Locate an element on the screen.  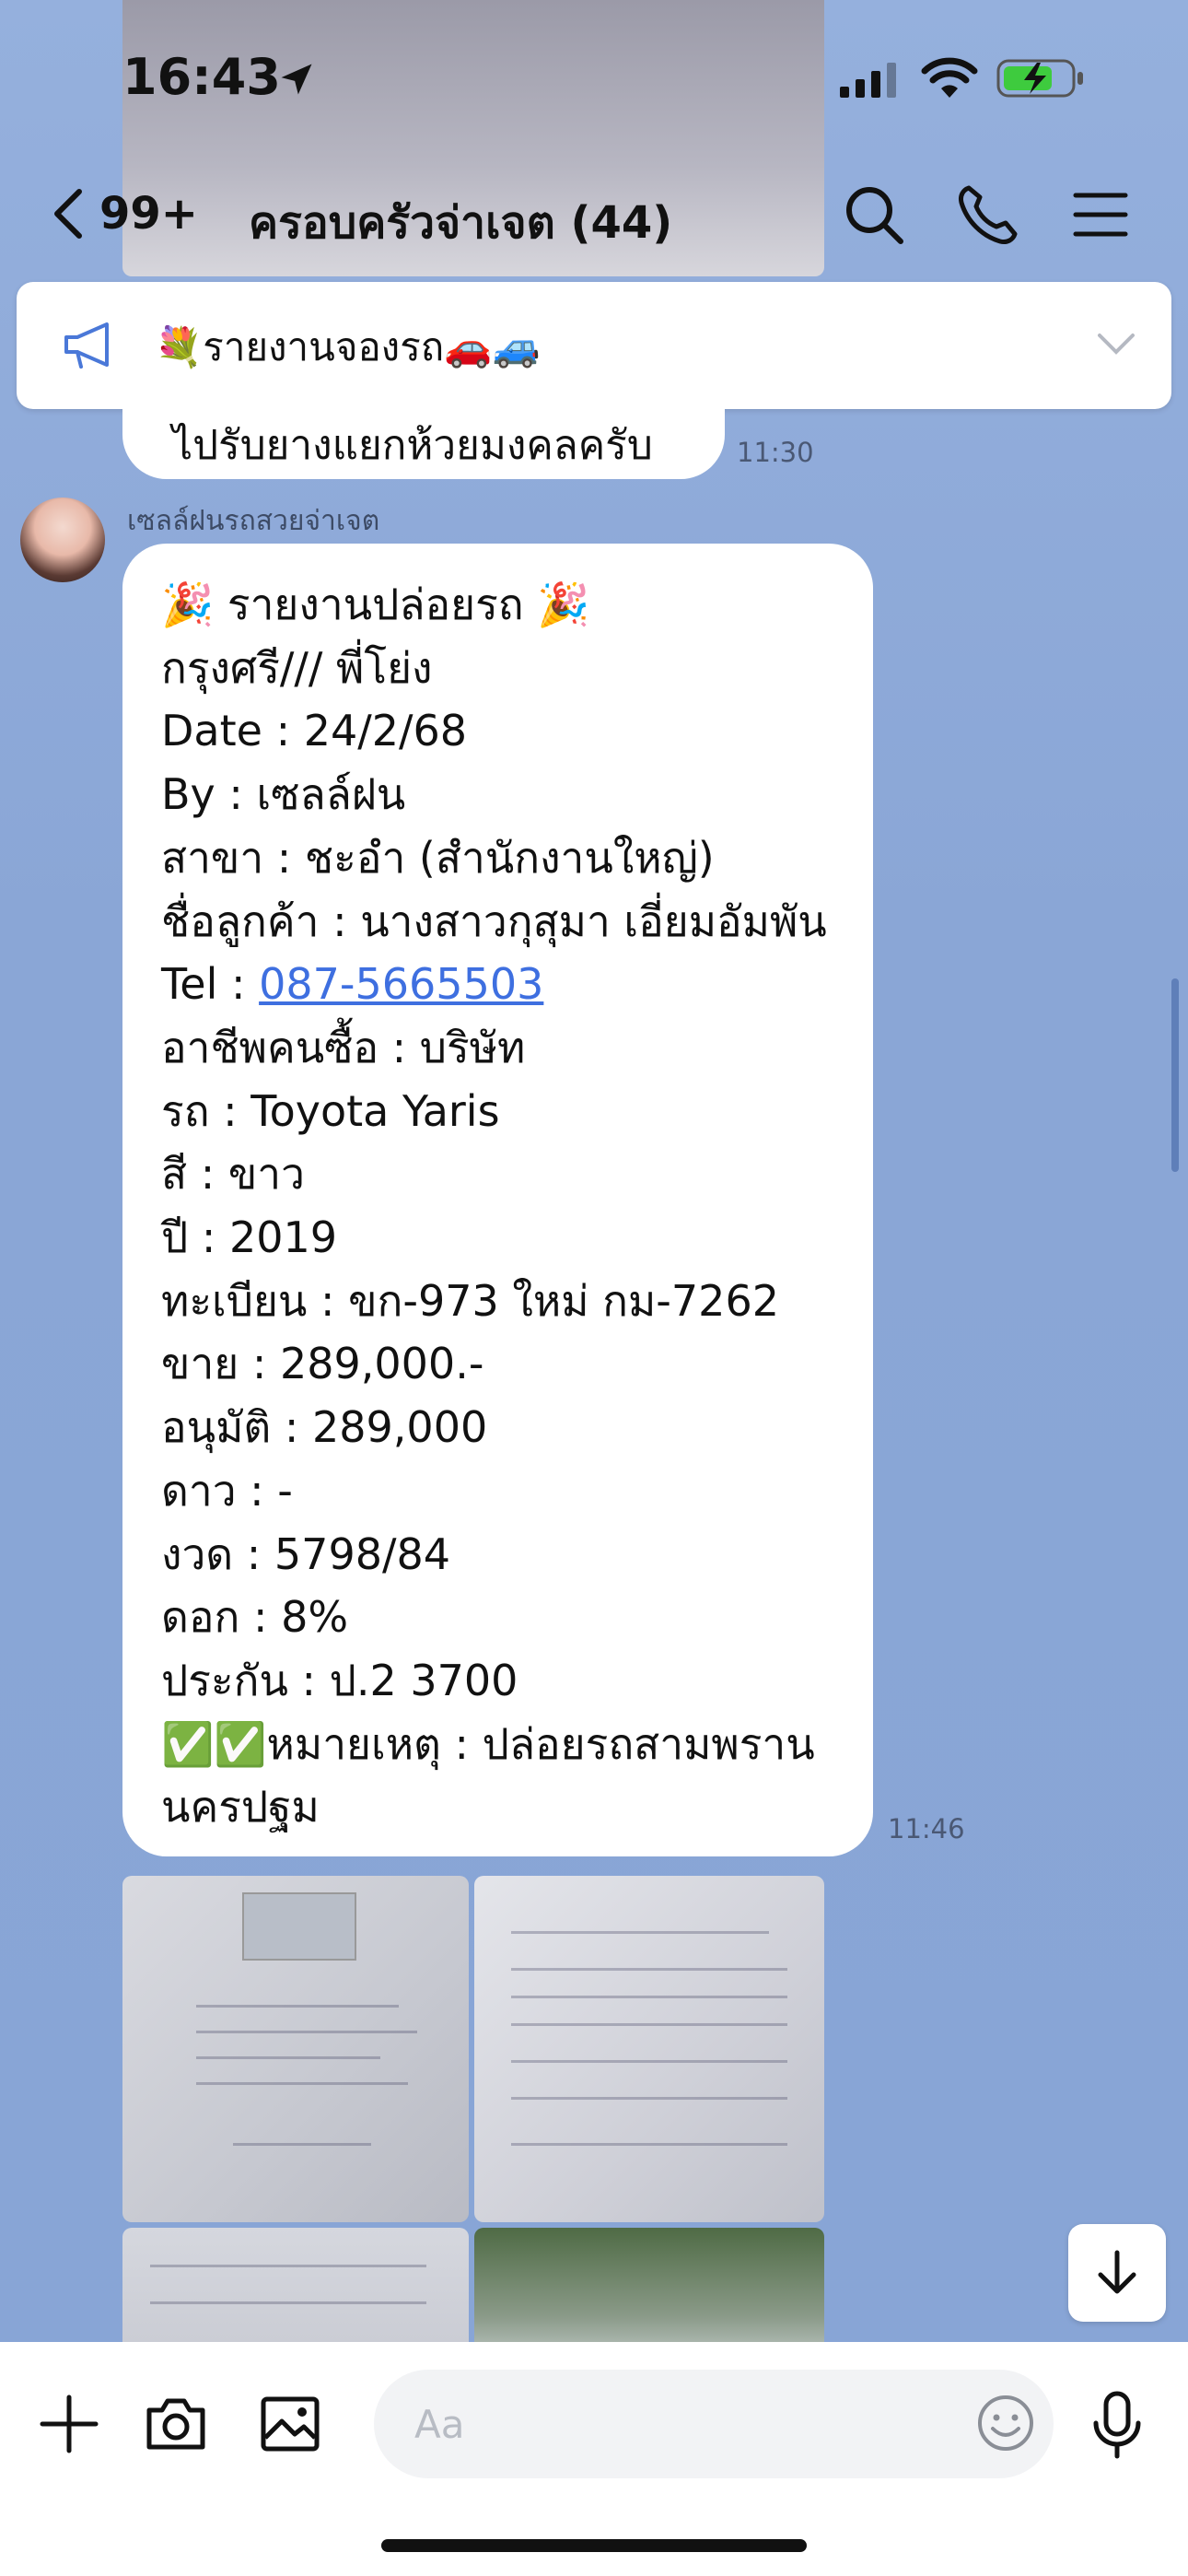
message-line: By : เซลล์ฝน is located at coordinates (283, 795).